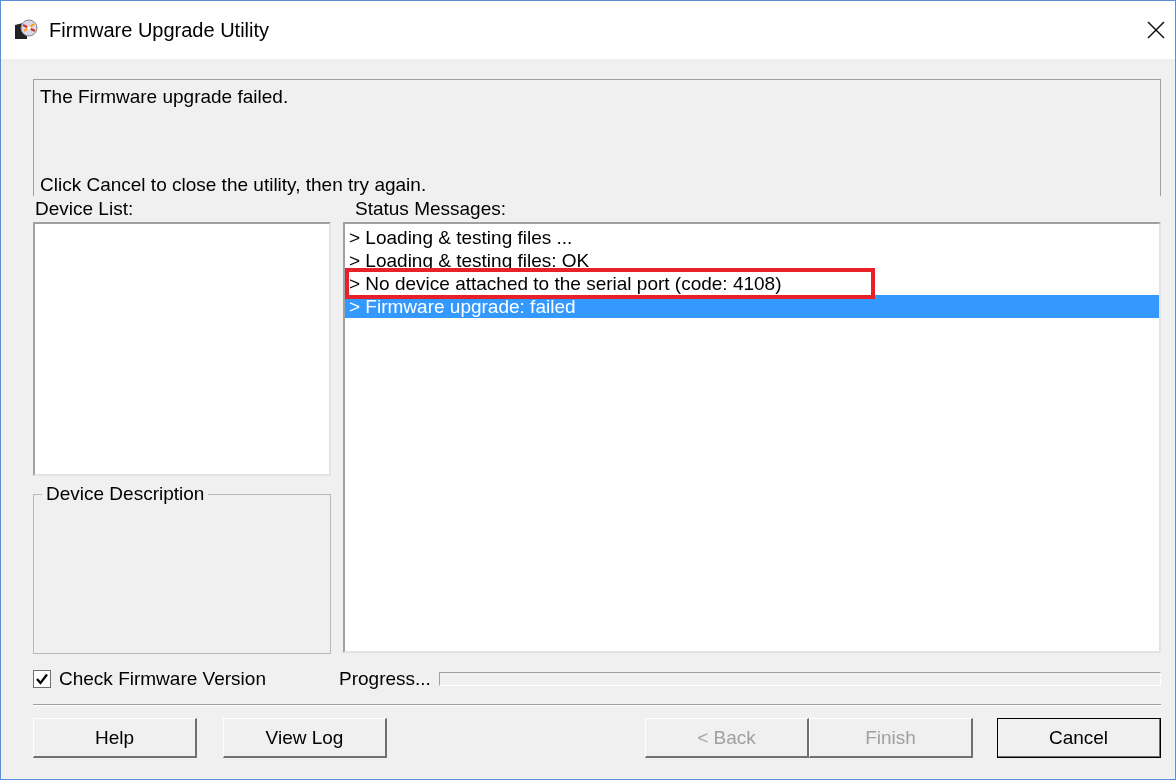 The width and height of the screenshot is (1176, 780). What do you see at coordinates (160, 30) in the screenshot?
I see `window-title: Firmware Upgrade Utility` at bounding box center [160, 30].